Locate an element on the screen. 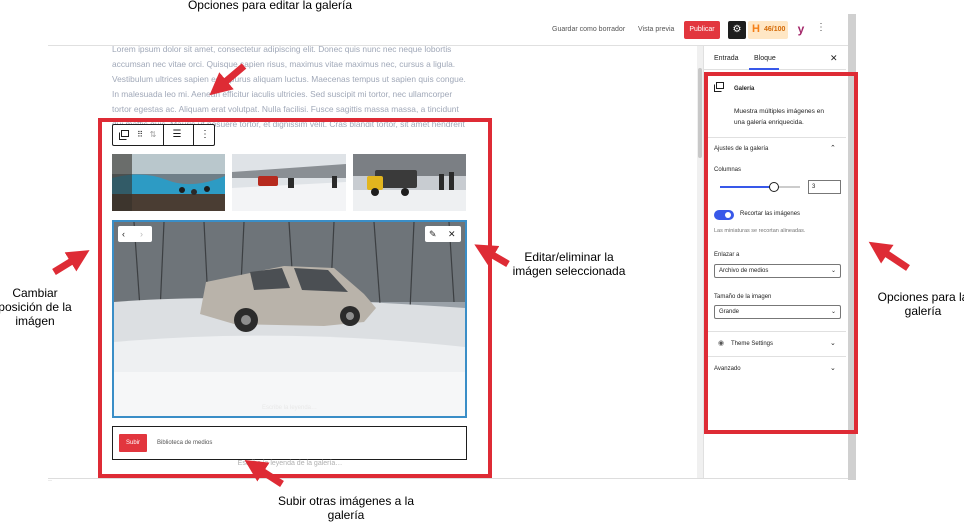 This screenshot has height=523, width=964. seo-score-badge: H 46/100 is located at coordinates (768, 30).